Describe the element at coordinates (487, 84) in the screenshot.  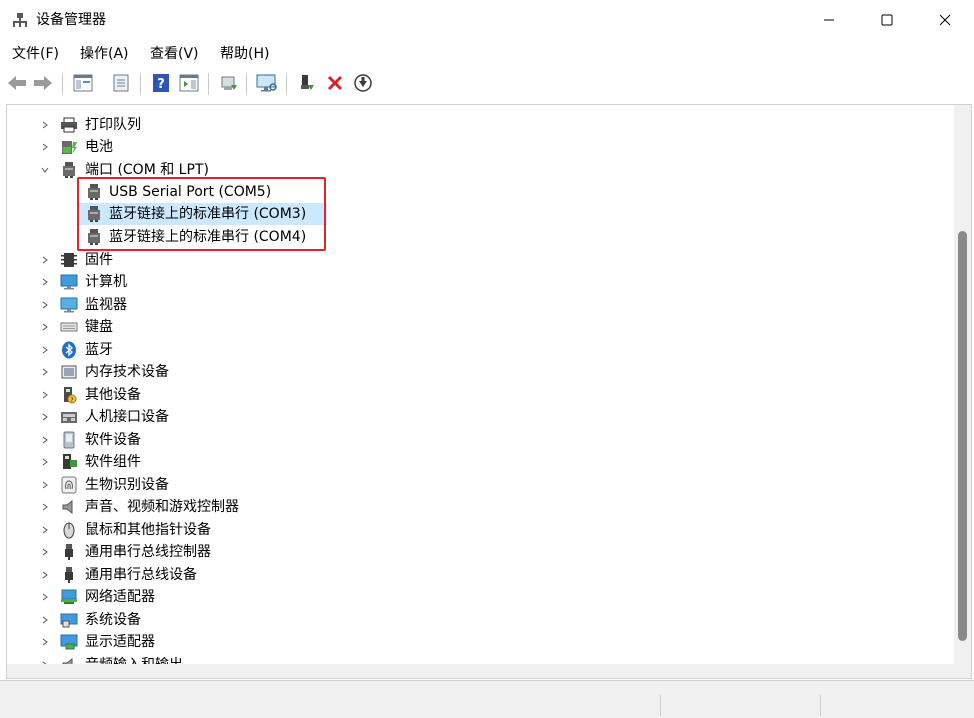
I see `toolbar: ?` at that location.